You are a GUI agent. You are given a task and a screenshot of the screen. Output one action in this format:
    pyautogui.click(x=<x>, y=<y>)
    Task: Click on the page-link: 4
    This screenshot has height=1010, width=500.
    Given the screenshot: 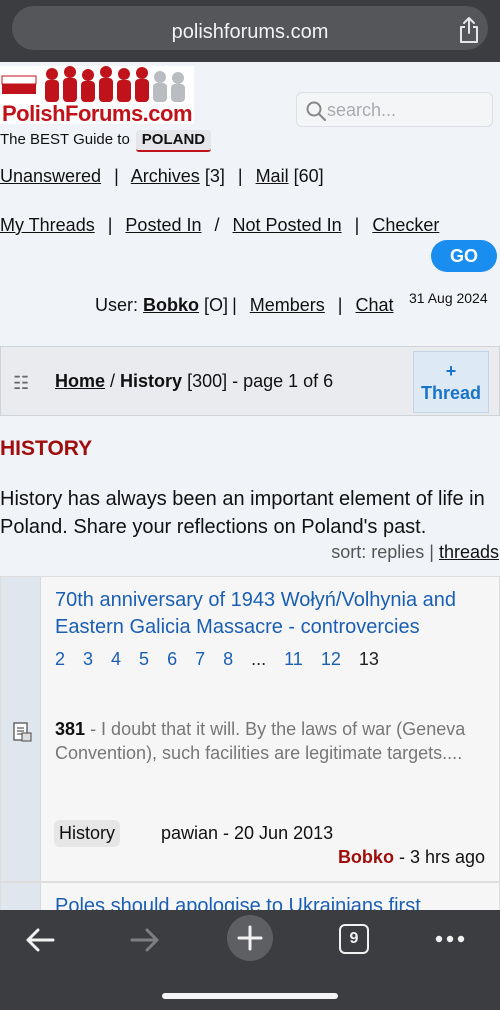 What is the action you would take?
    pyautogui.click(x=116, y=659)
    